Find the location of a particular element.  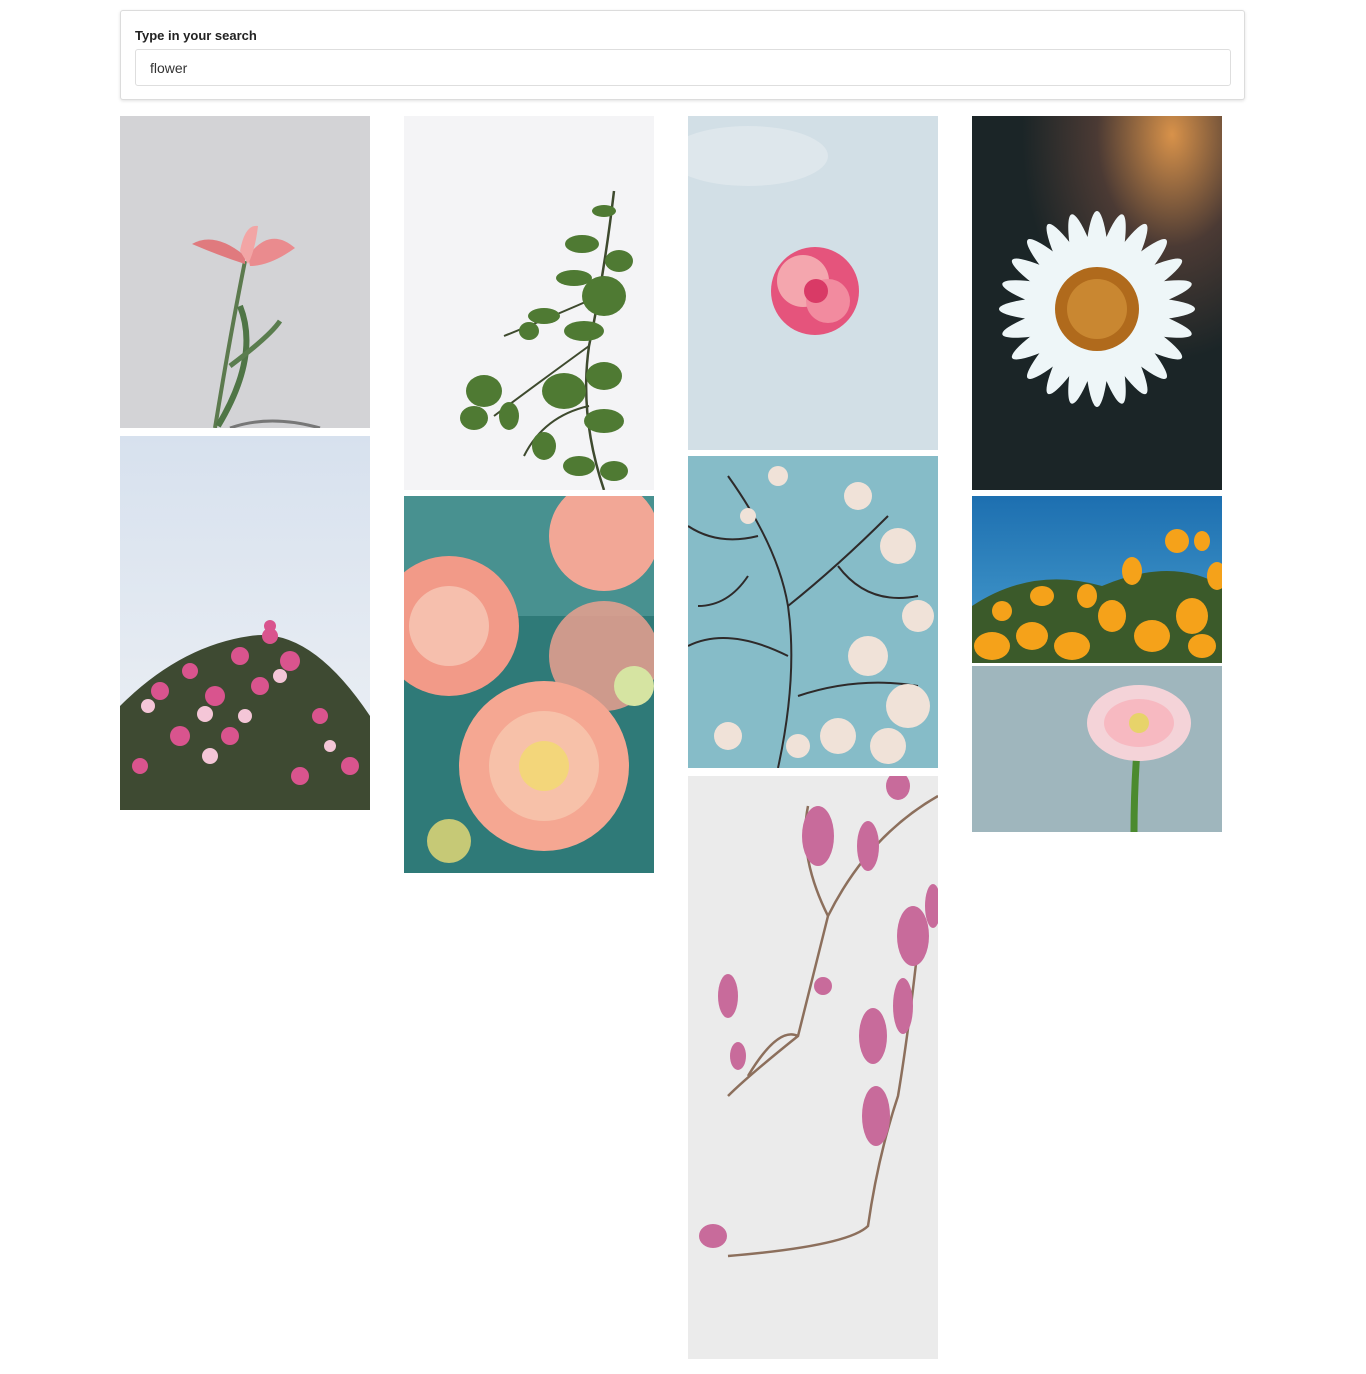

image-result-gerbera is located at coordinates (1097, 749).